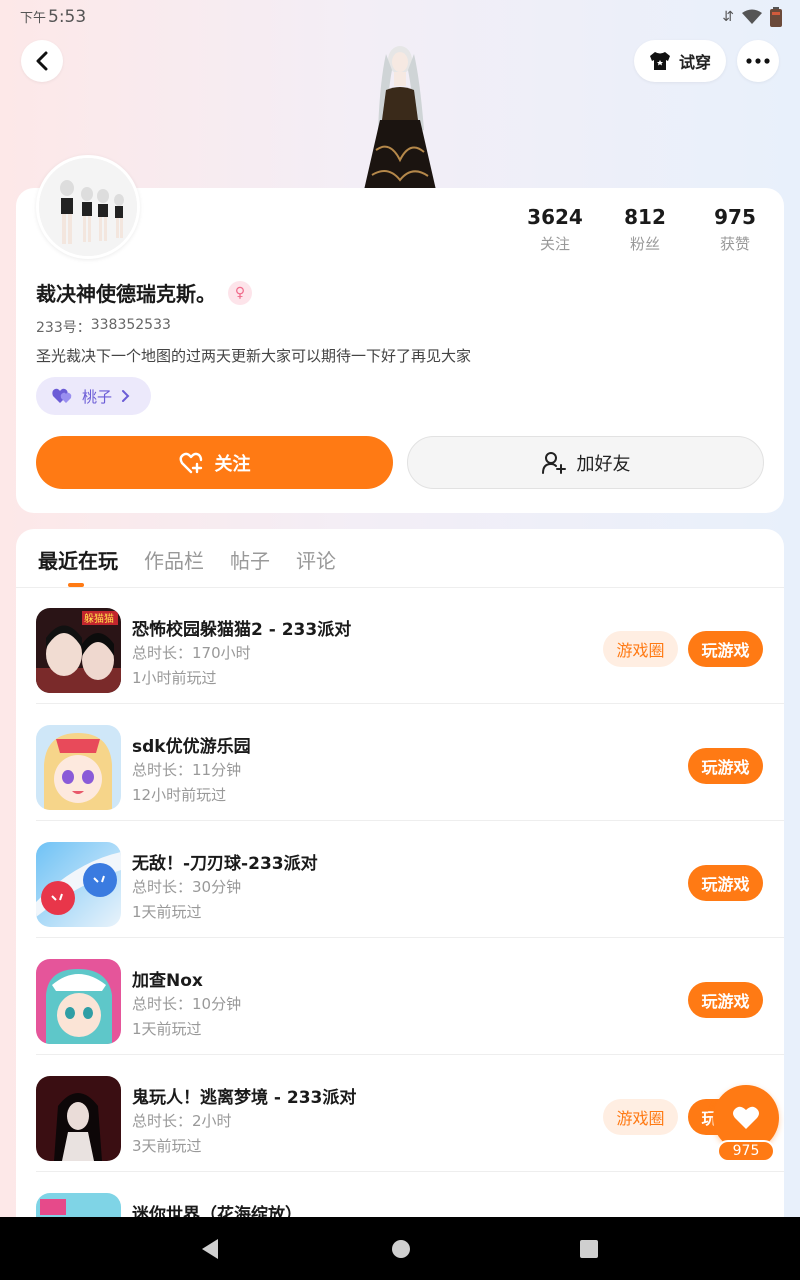 The width and height of the screenshot is (800, 1280). I want to click on heart-pair-icon, so click(62, 395).